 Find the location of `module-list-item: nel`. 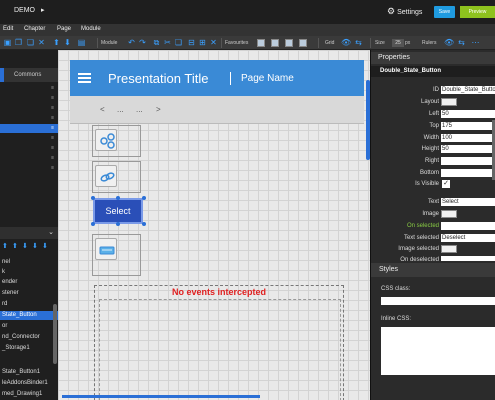

module-list-item: nel is located at coordinates (29, 262).